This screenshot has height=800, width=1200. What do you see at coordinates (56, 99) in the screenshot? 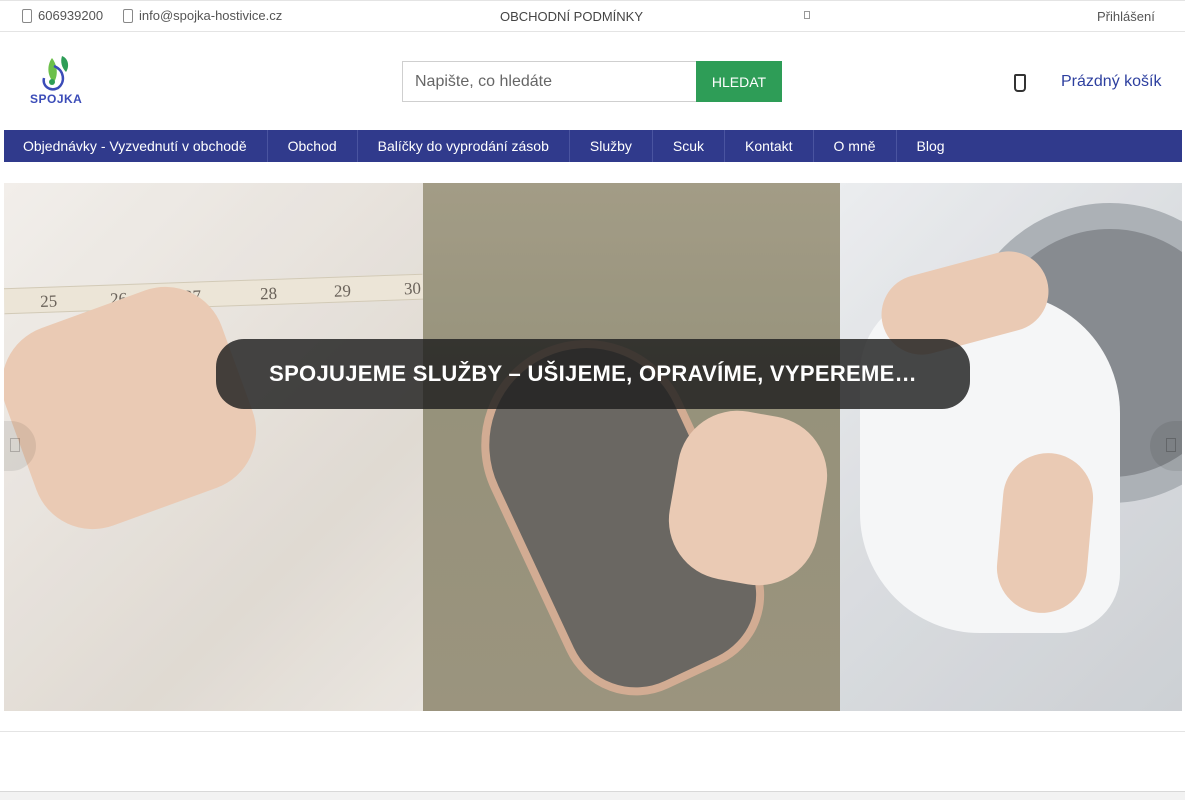
I see `logo-text: SPOJKA` at bounding box center [56, 99].